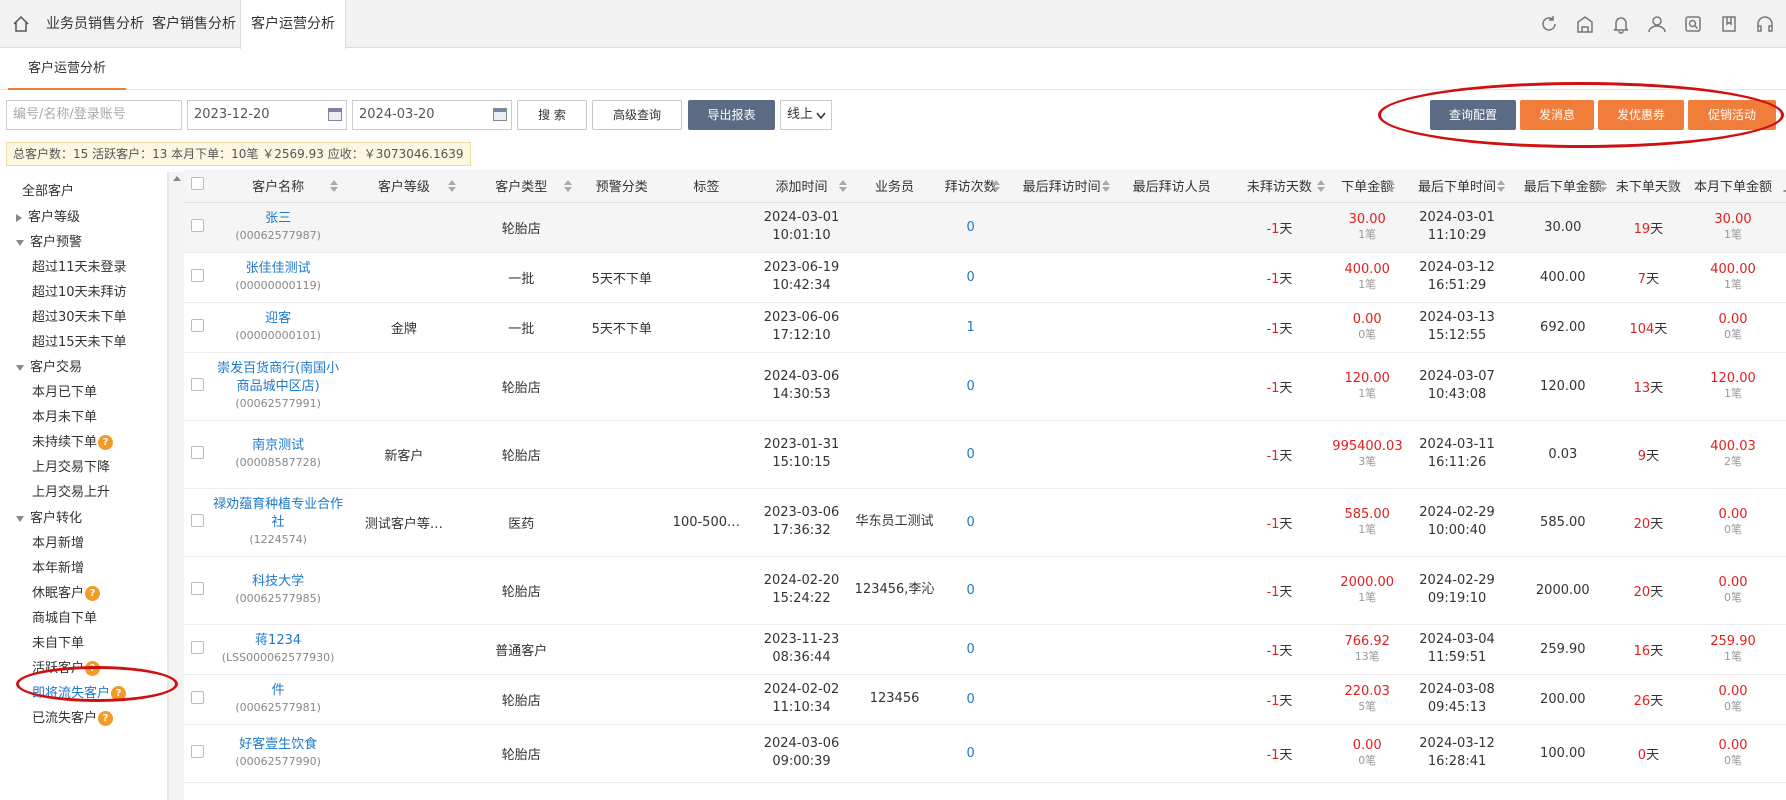  Describe the element at coordinates (73, 719) in the screenshot. I see `sidebar-item-3-7: 已流失客户?` at that location.